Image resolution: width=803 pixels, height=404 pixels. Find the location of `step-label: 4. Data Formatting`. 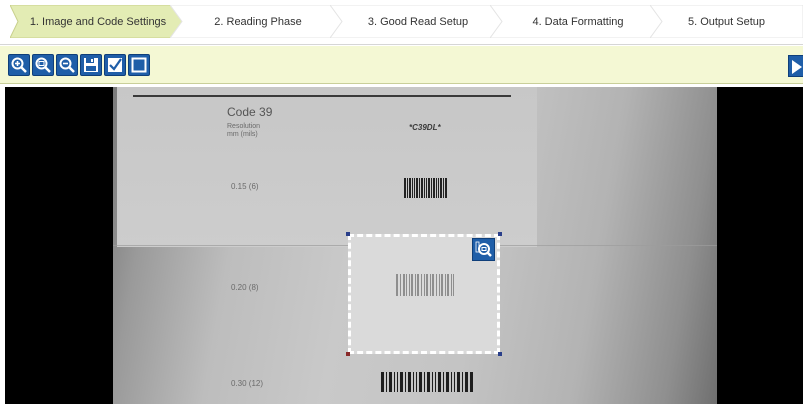

step-label: 4. Data Formatting is located at coordinates (578, 21).